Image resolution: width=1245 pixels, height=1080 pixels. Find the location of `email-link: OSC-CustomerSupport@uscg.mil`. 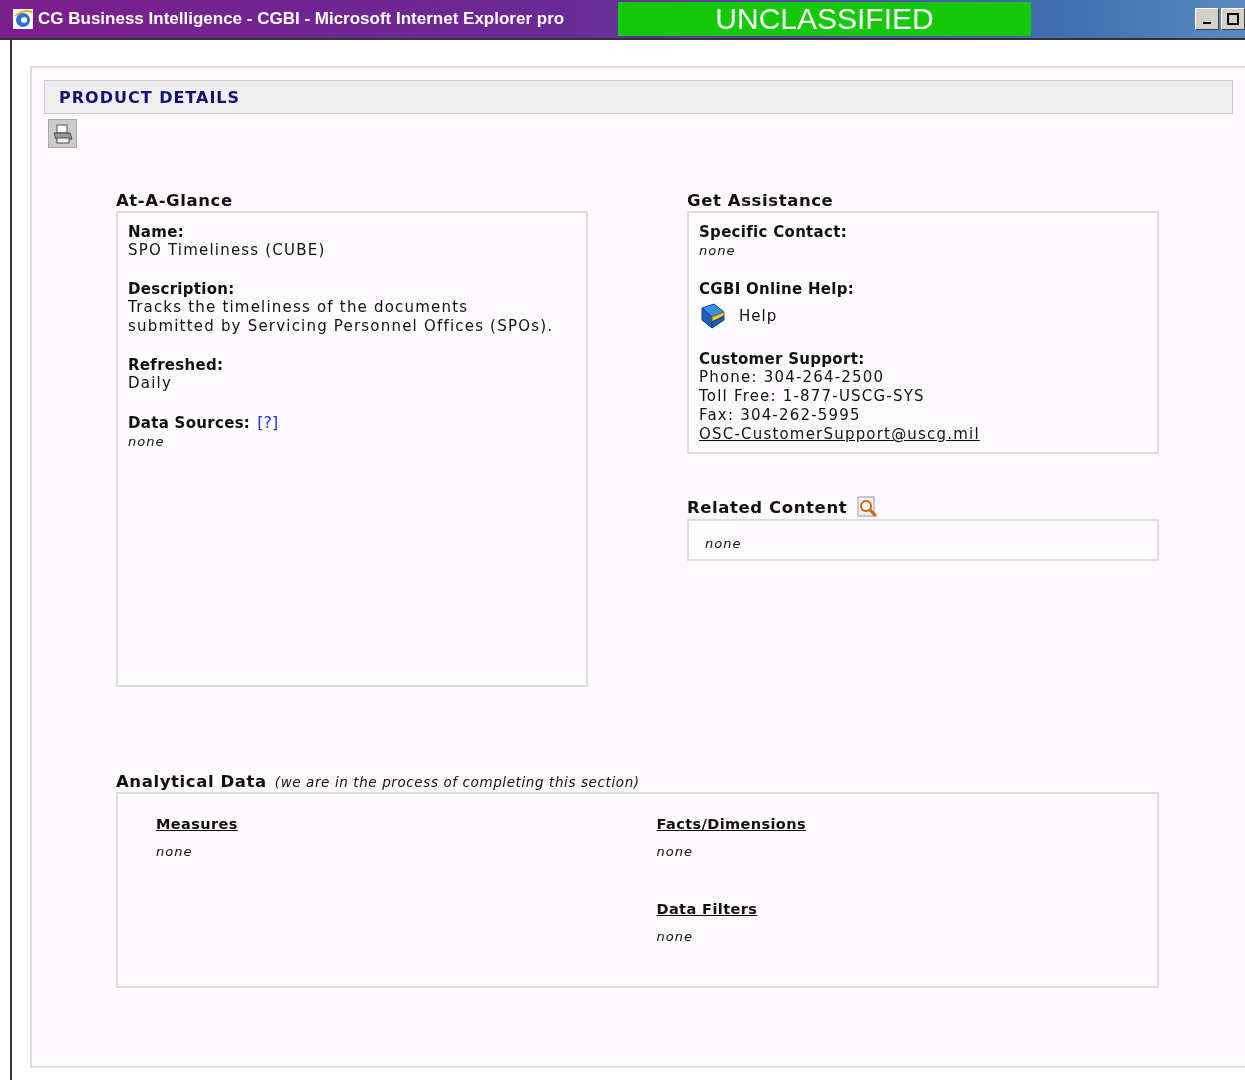

email-link: OSC-CustomerSupport@uscg.mil is located at coordinates (923, 434).